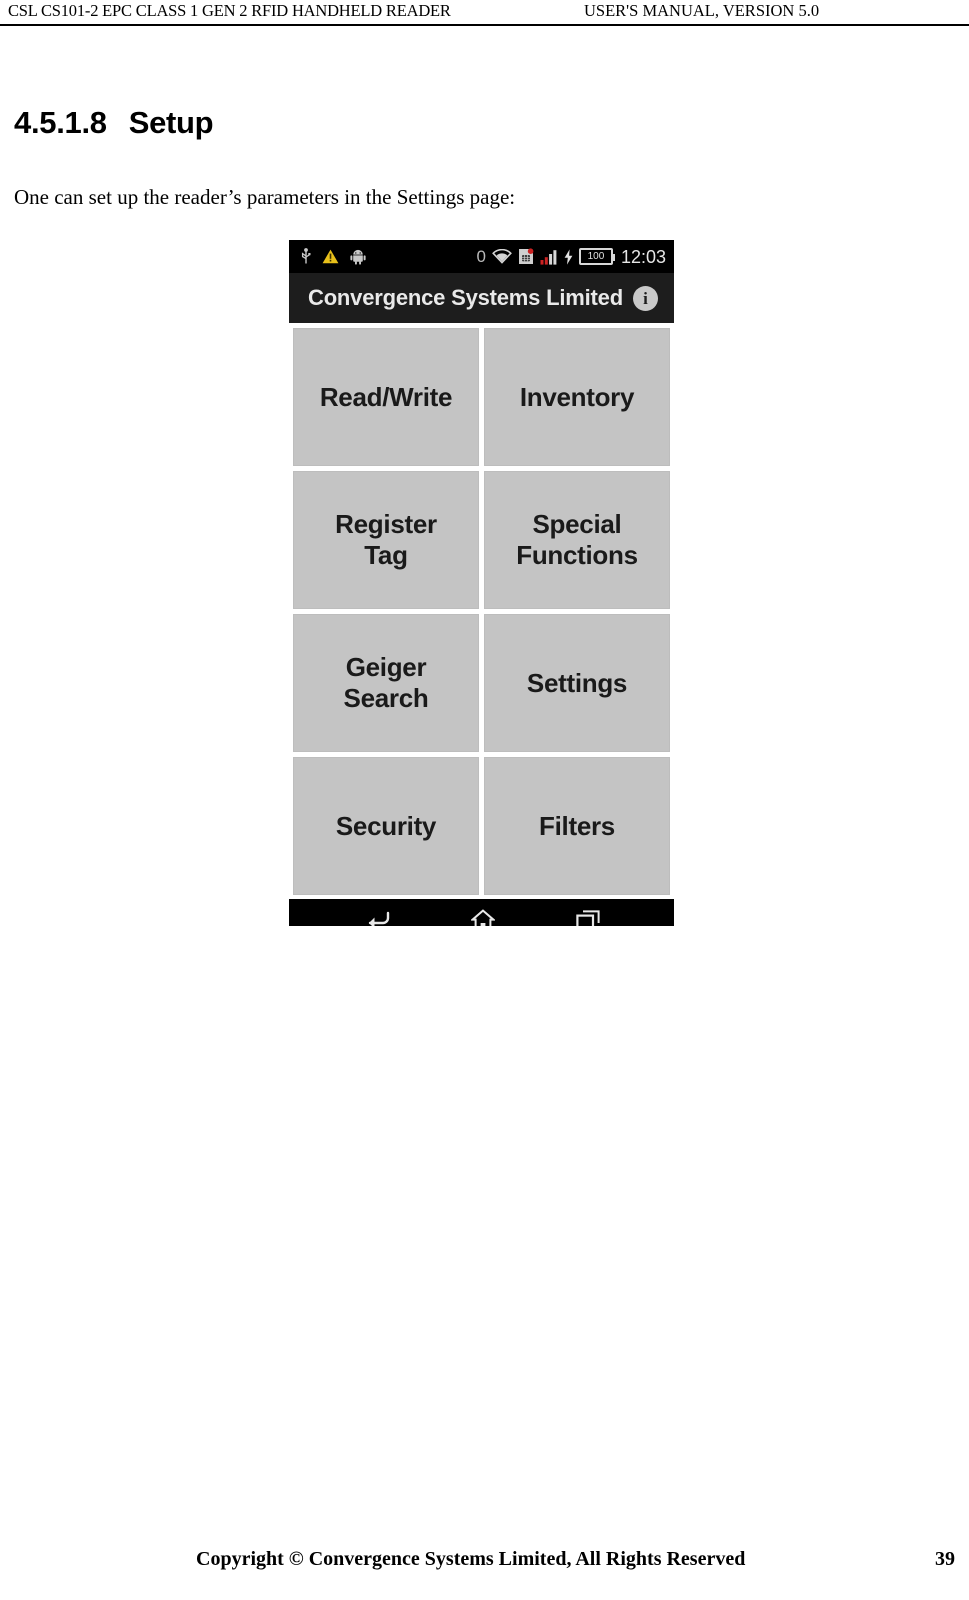  Describe the element at coordinates (386, 540) in the screenshot. I see `menu-button-register-tag: Register Tag` at that location.